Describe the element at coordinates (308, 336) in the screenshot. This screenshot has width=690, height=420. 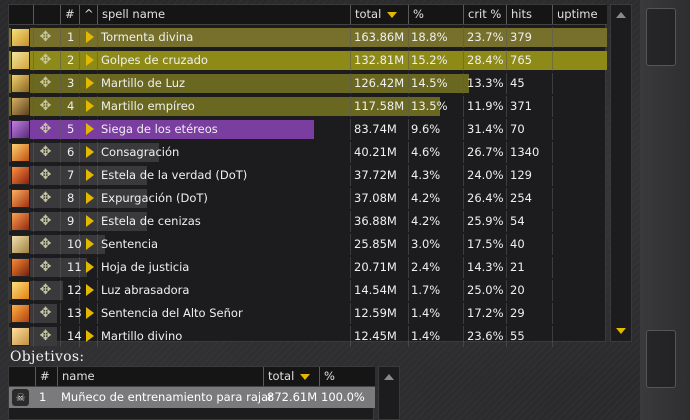
I see `spell-row: ✥ 14 Martillo divino 12.45M 1.4% 23.6% 55` at that location.